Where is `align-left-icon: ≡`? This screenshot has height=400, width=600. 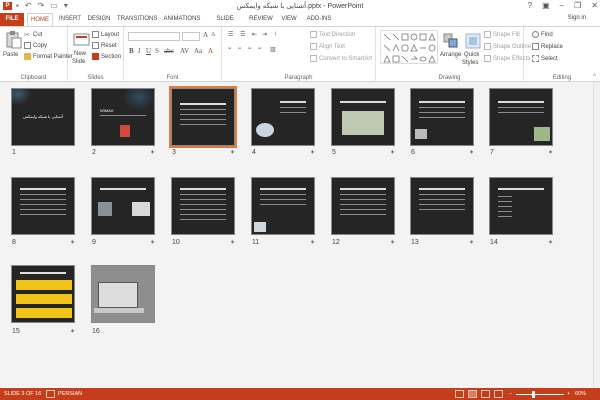 align-left-icon: ≡ is located at coordinates (229, 49).